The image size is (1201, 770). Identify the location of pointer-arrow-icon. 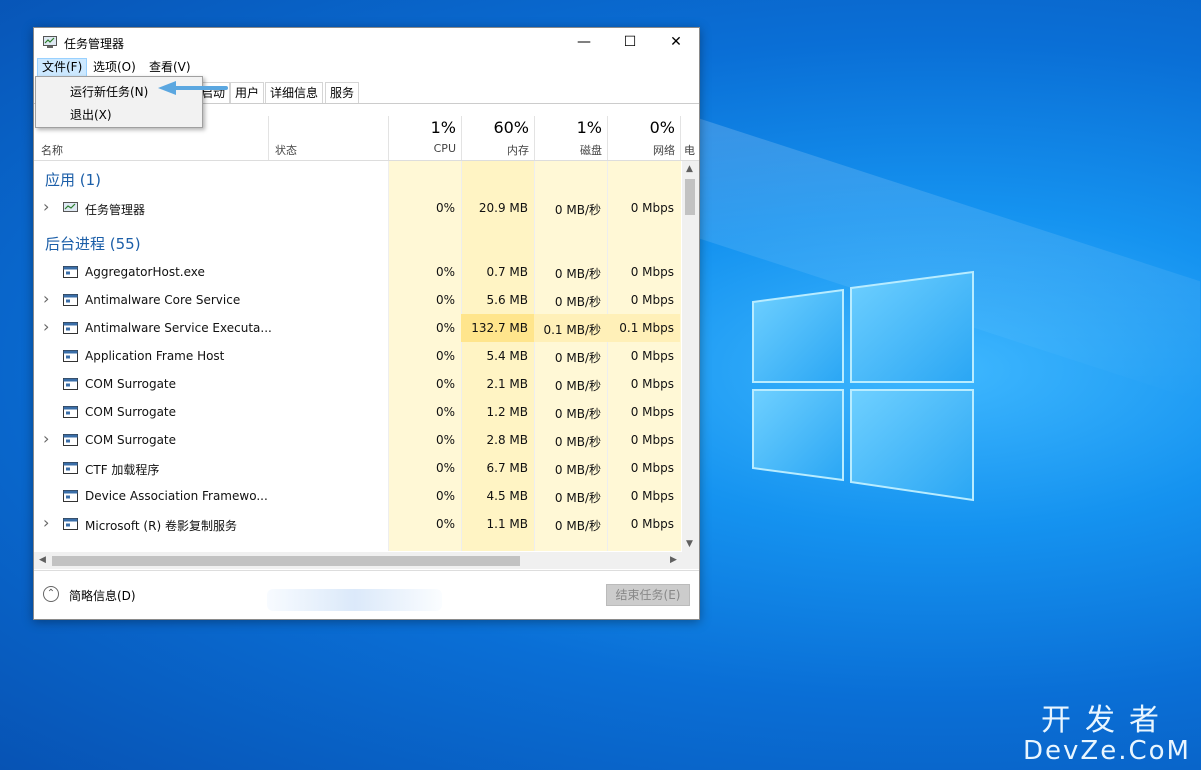
(193, 88).